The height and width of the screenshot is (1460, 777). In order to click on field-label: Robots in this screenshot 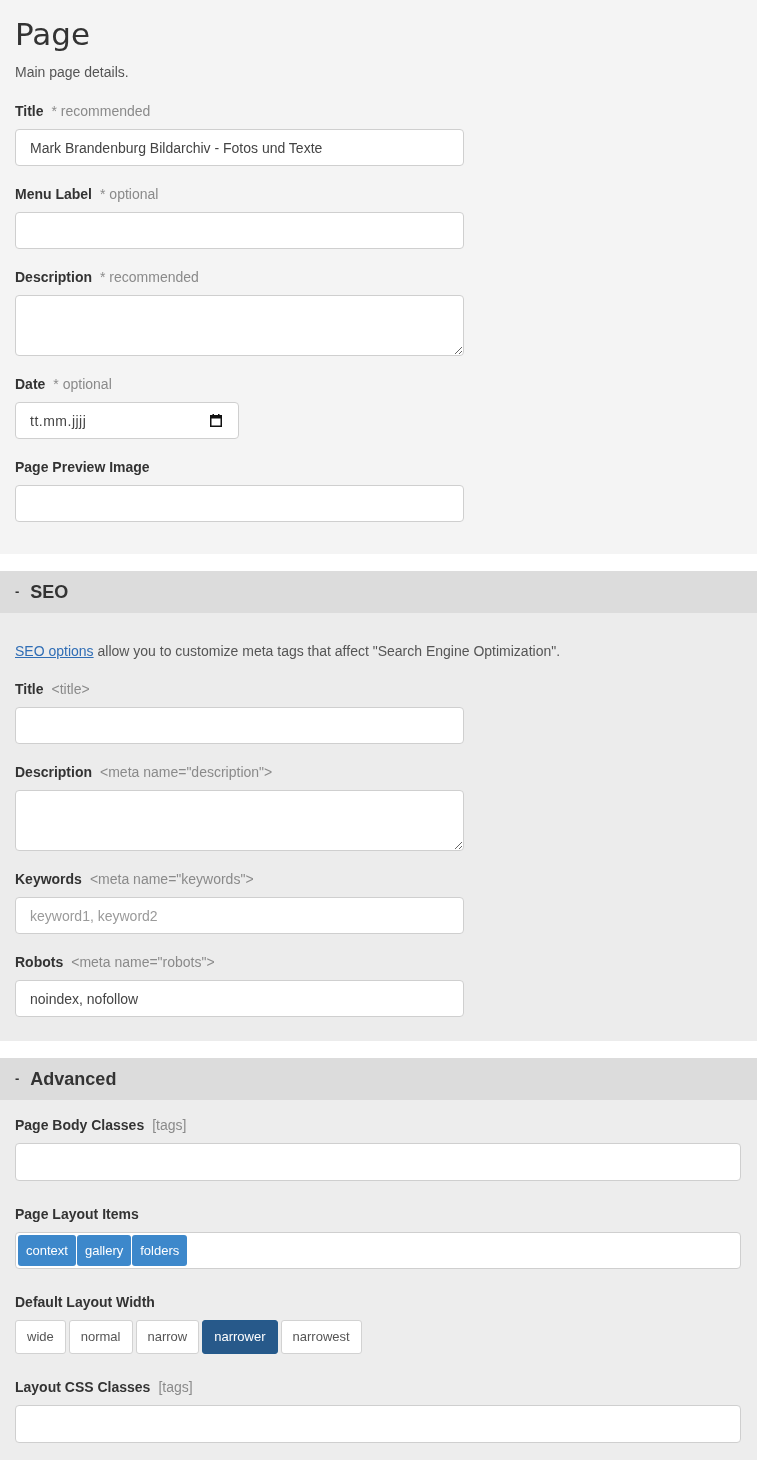, I will do `click(39, 962)`.